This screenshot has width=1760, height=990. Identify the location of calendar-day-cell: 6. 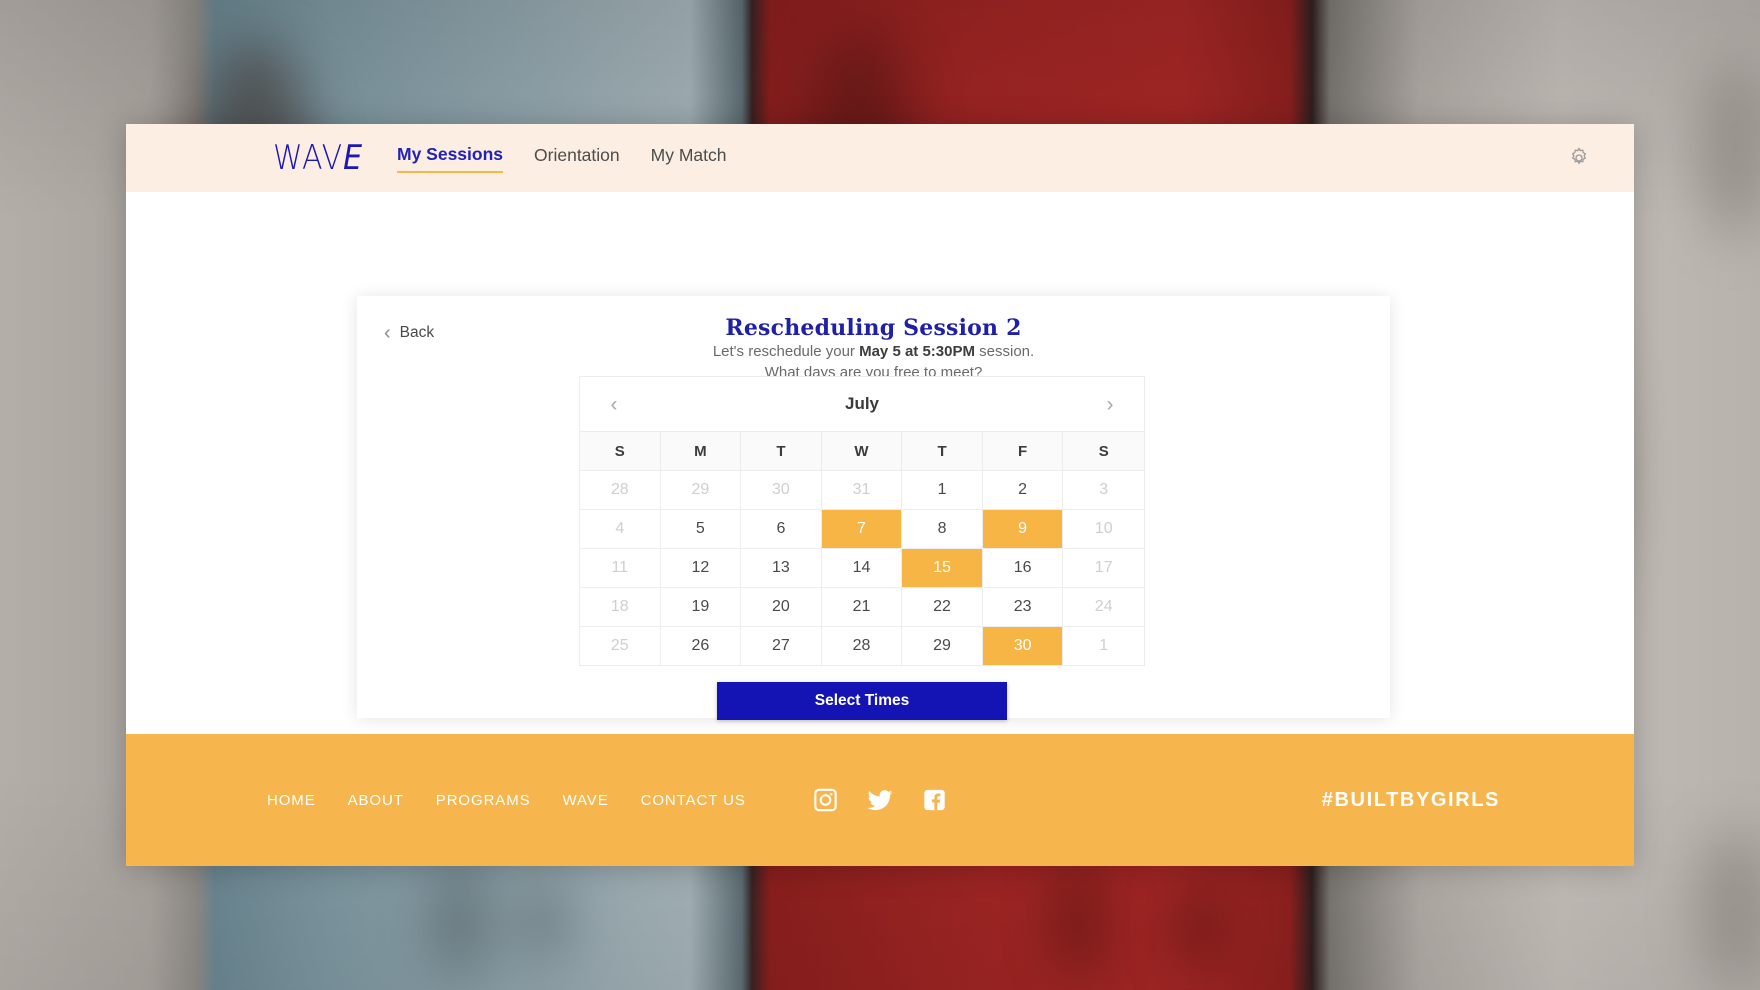
(781, 529).